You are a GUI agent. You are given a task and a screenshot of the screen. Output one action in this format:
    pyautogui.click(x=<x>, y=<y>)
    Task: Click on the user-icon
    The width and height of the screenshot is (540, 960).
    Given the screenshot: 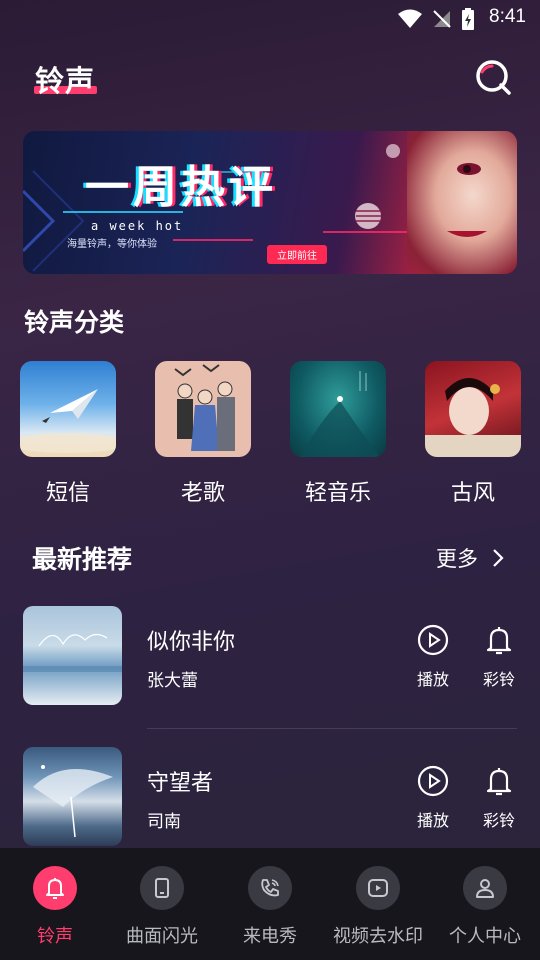 What is the action you would take?
    pyautogui.click(x=485, y=888)
    